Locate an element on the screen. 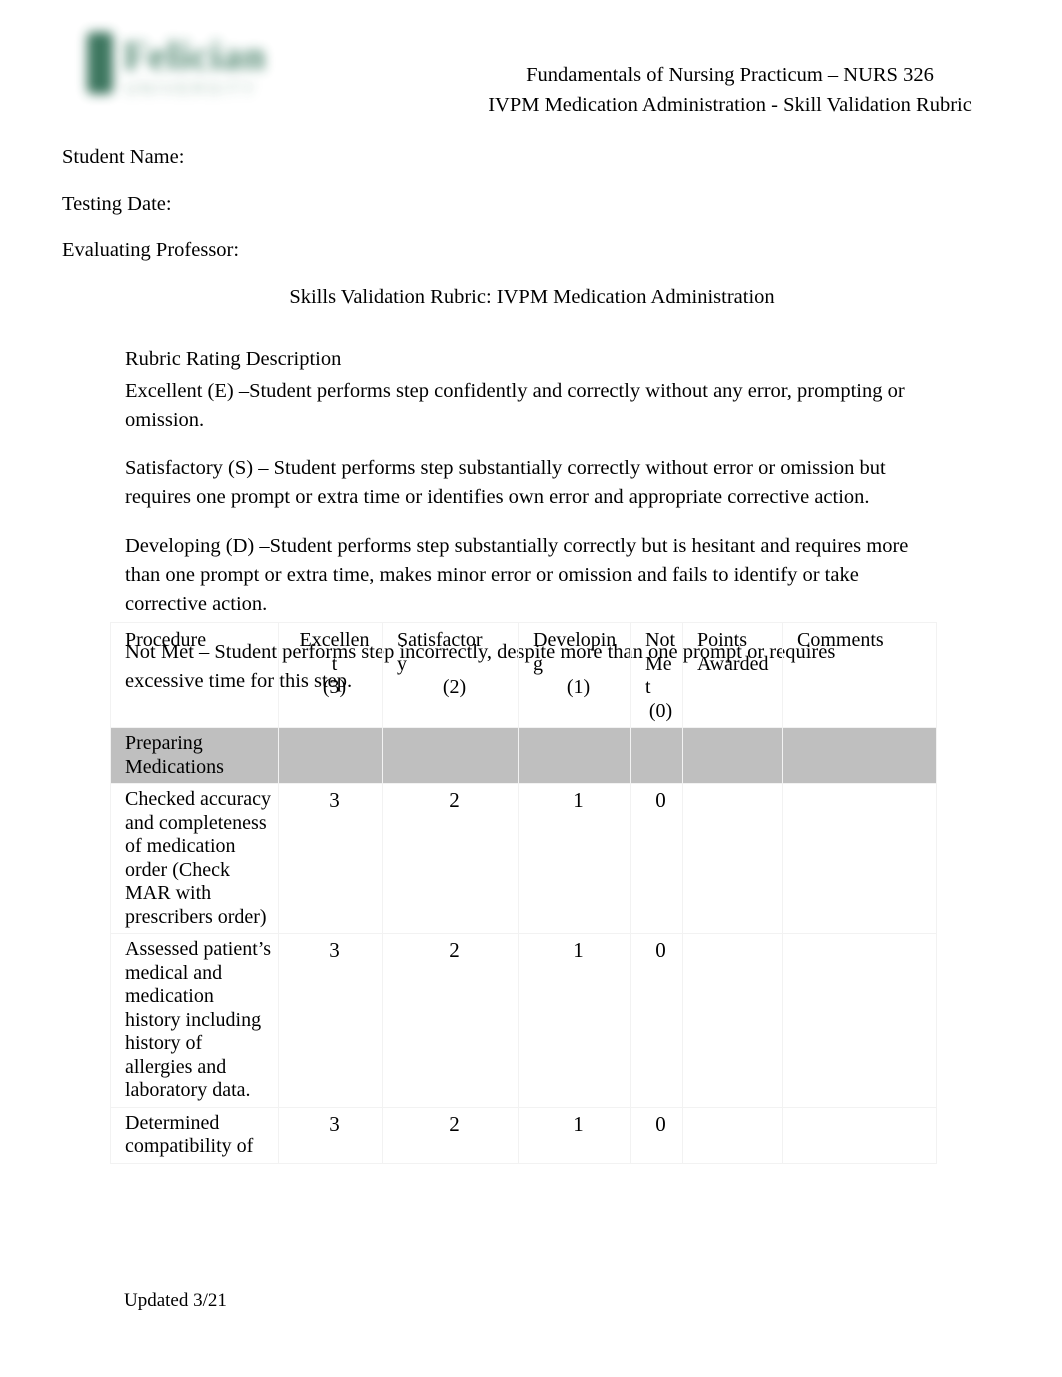  column-header-points-awarded: Points Awarded is located at coordinates (732, 675).